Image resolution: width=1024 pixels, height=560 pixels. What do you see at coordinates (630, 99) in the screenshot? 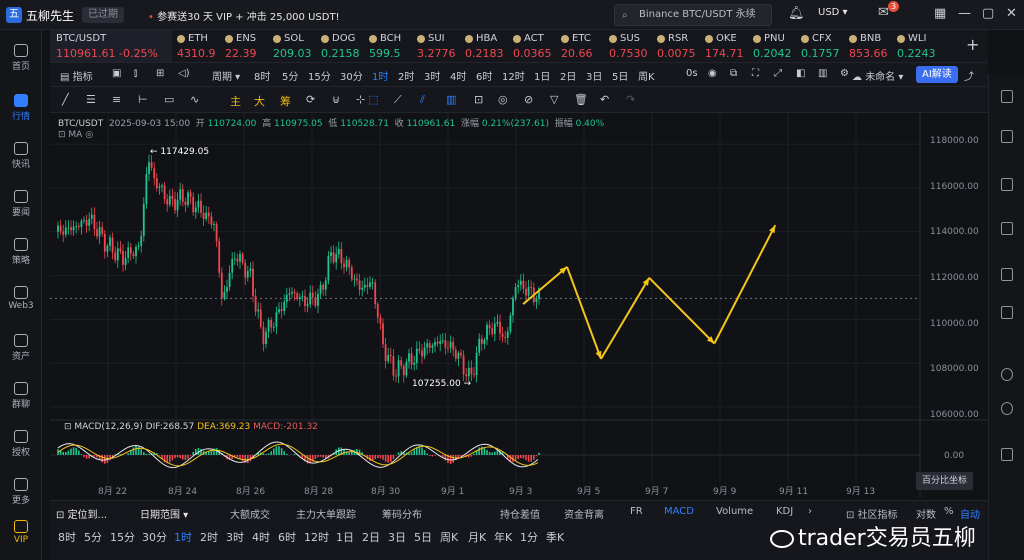
I see `redo-icon: ↷` at bounding box center [630, 99].